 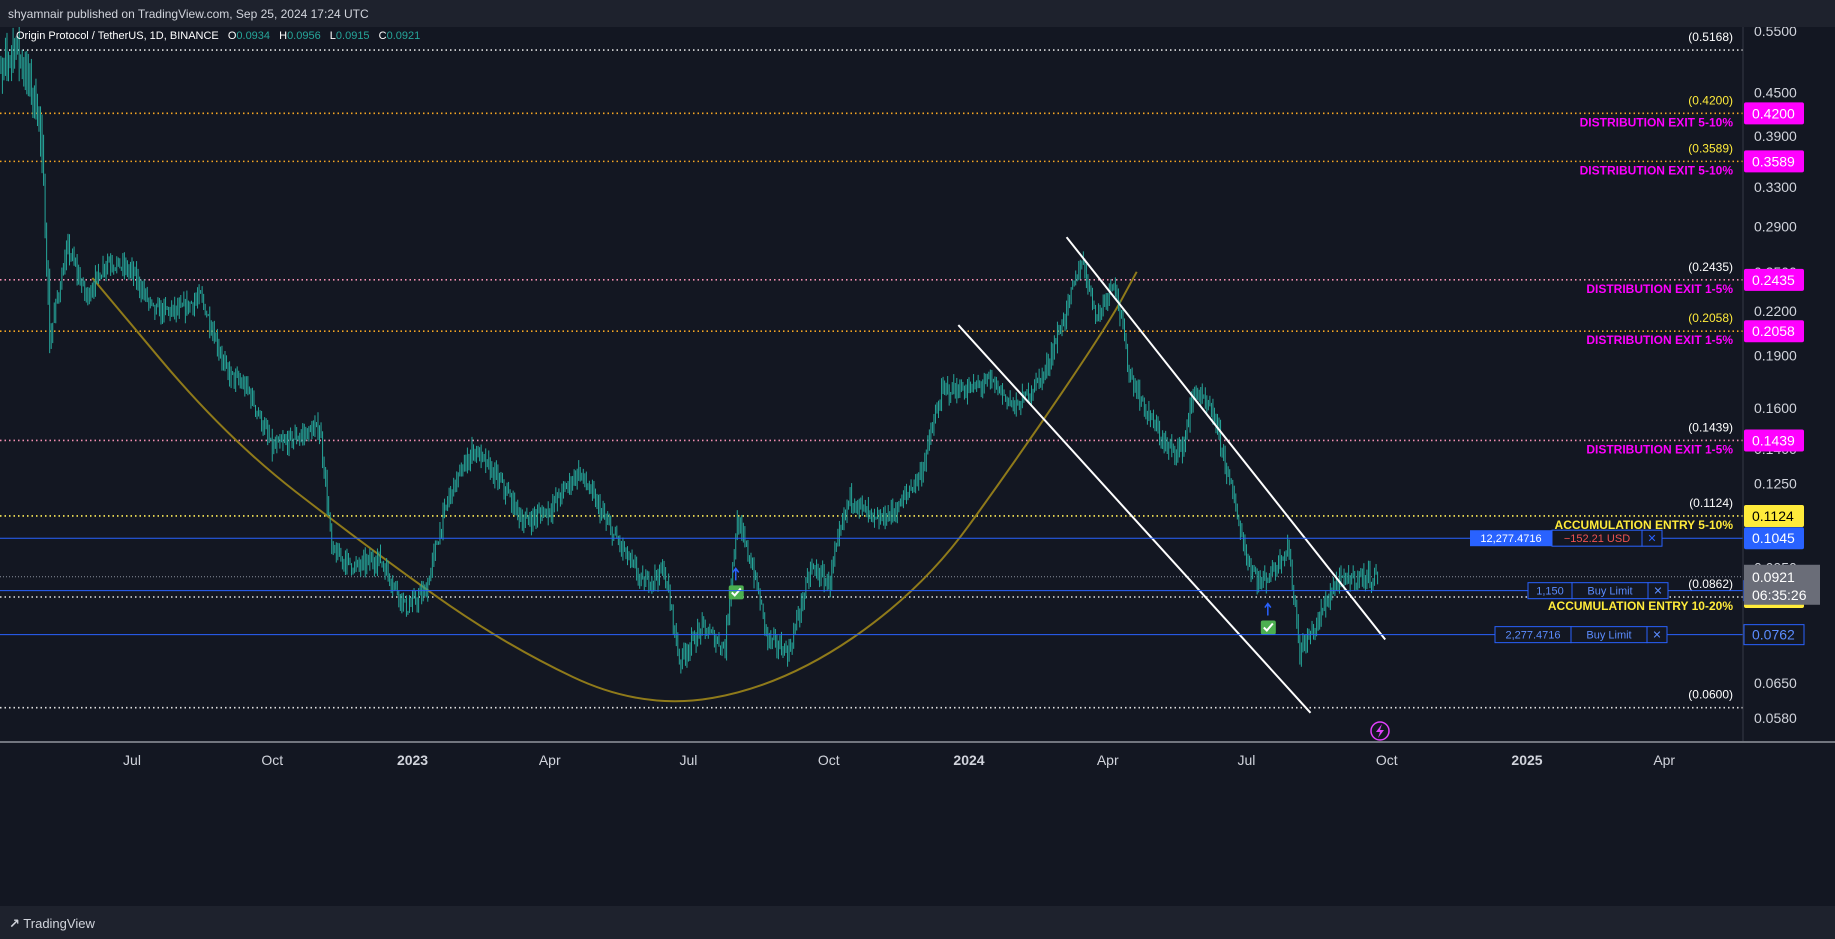 What do you see at coordinates (1711, 503) in the screenshot?
I see `level-price-label: (0.1124)` at bounding box center [1711, 503].